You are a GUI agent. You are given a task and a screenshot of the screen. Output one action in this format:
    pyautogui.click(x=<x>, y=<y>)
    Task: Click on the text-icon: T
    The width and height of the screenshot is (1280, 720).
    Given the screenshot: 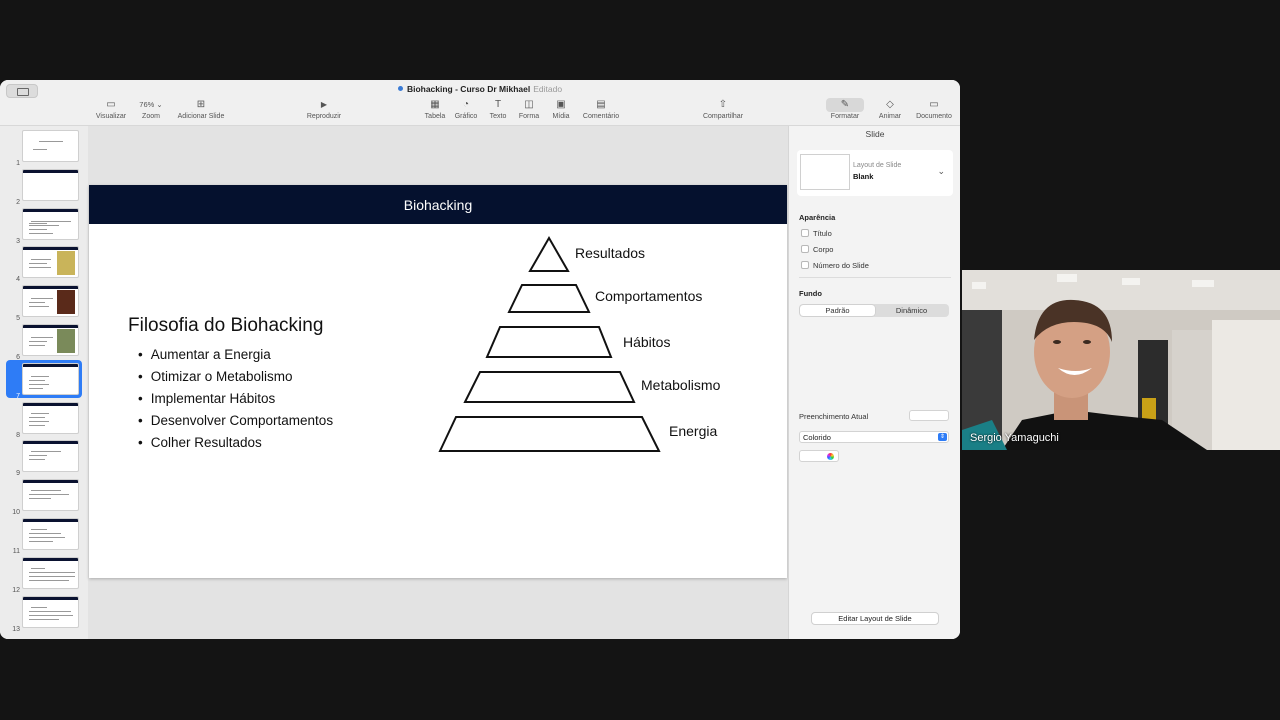 What is the action you would take?
    pyautogui.click(x=498, y=104)
    